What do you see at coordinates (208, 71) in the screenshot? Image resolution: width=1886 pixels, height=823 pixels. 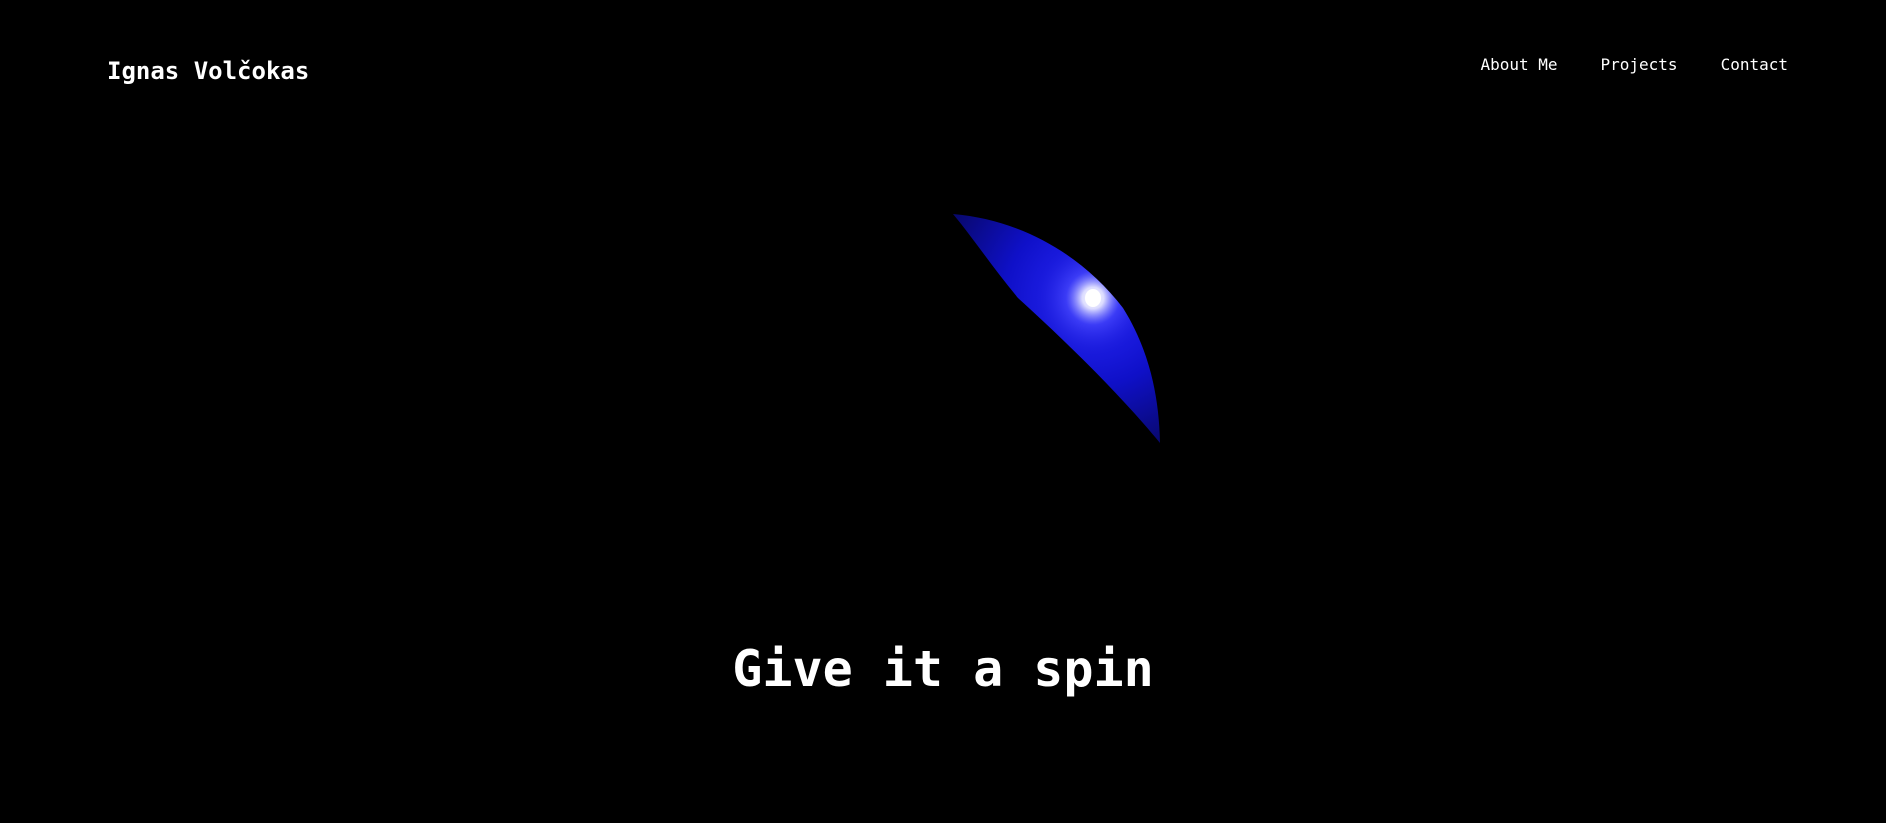 I see `brand-logo: Ignas Volčokas` at bounding box center [208, 71].